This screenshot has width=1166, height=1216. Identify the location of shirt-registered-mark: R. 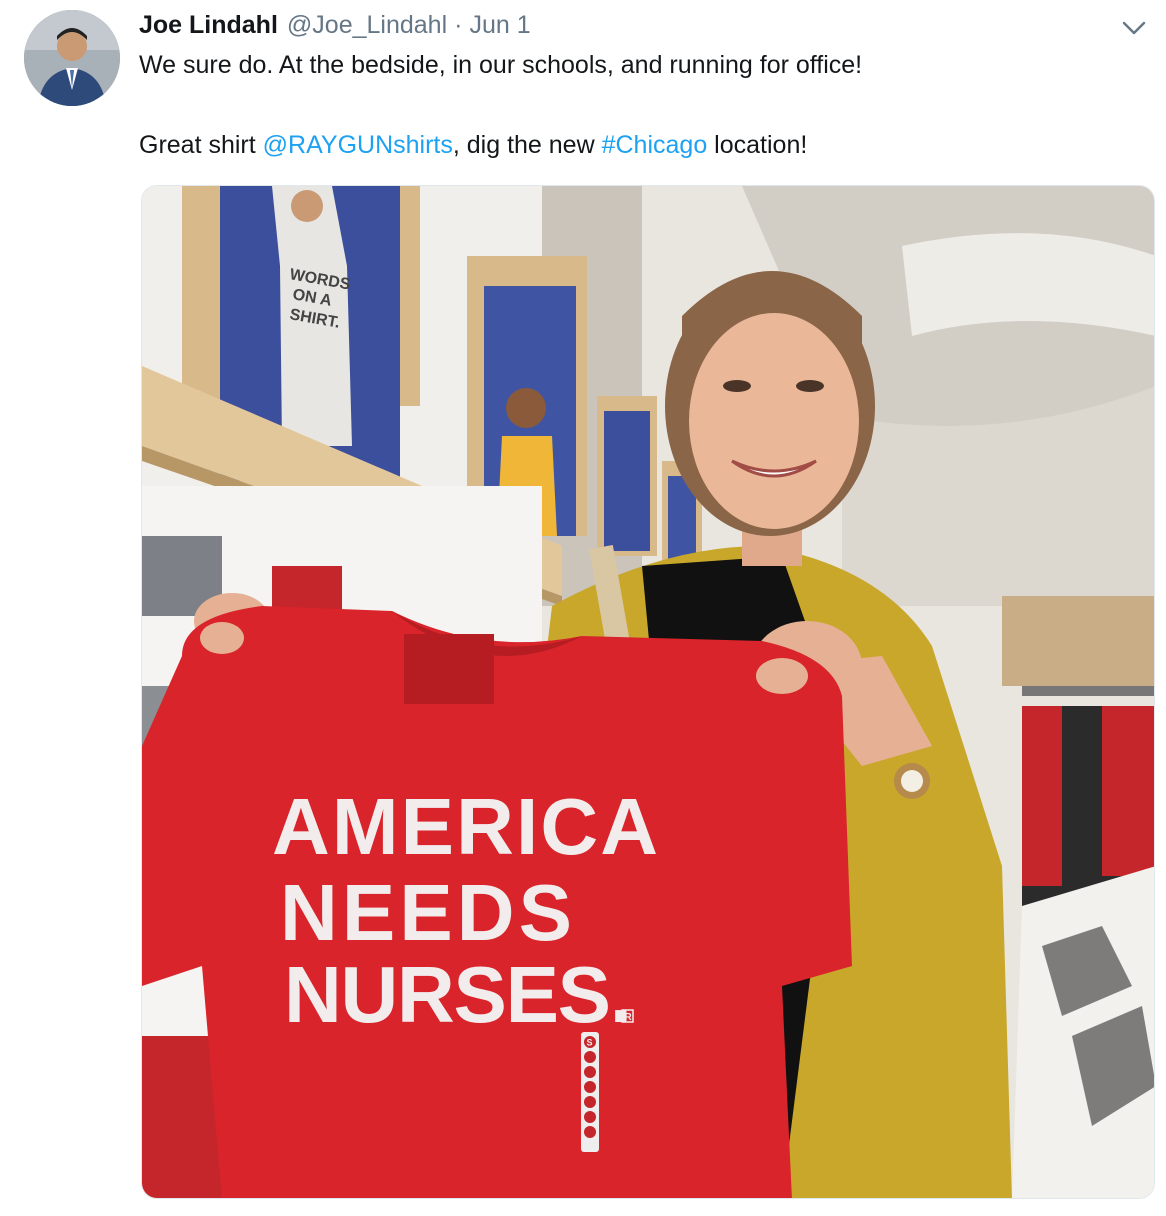
(629, 1017).